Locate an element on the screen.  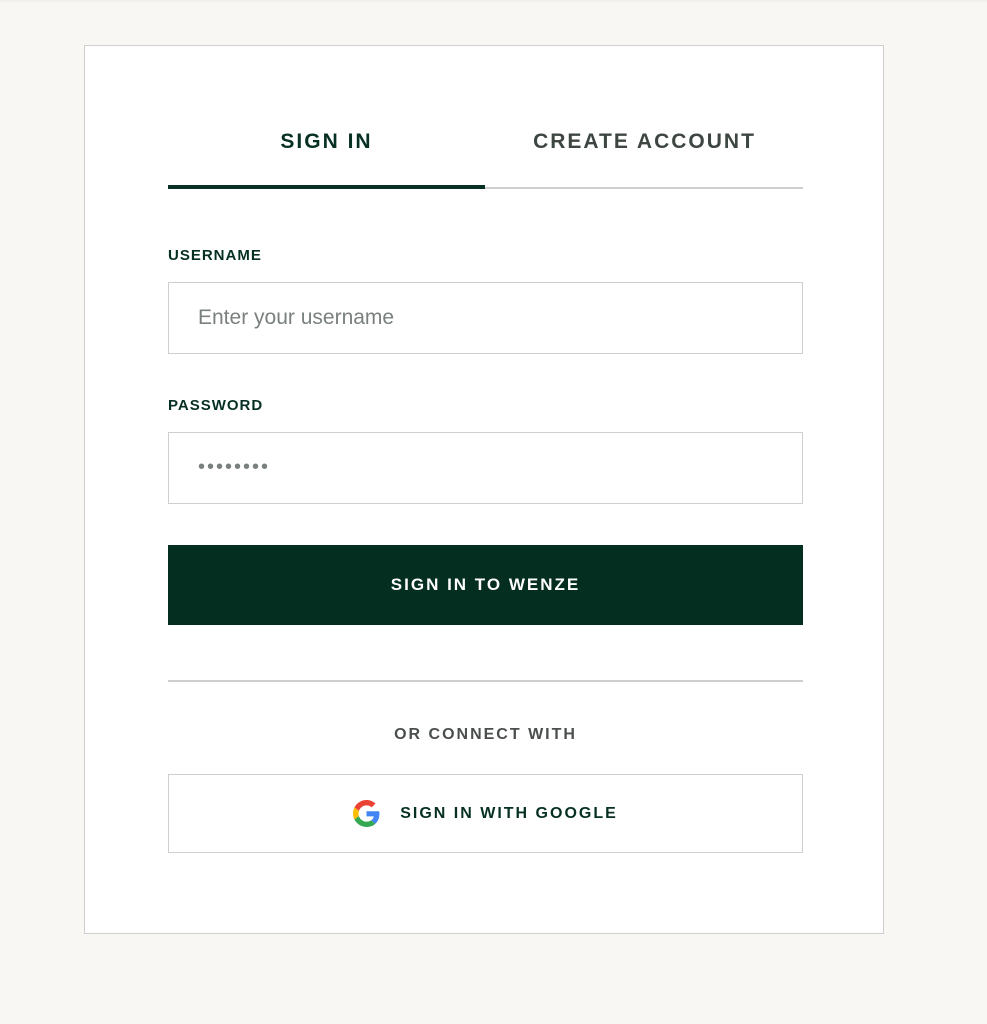
auth-tabs: SIGN IN CREATE ACCOUNT is located at coordinates (485, 117).